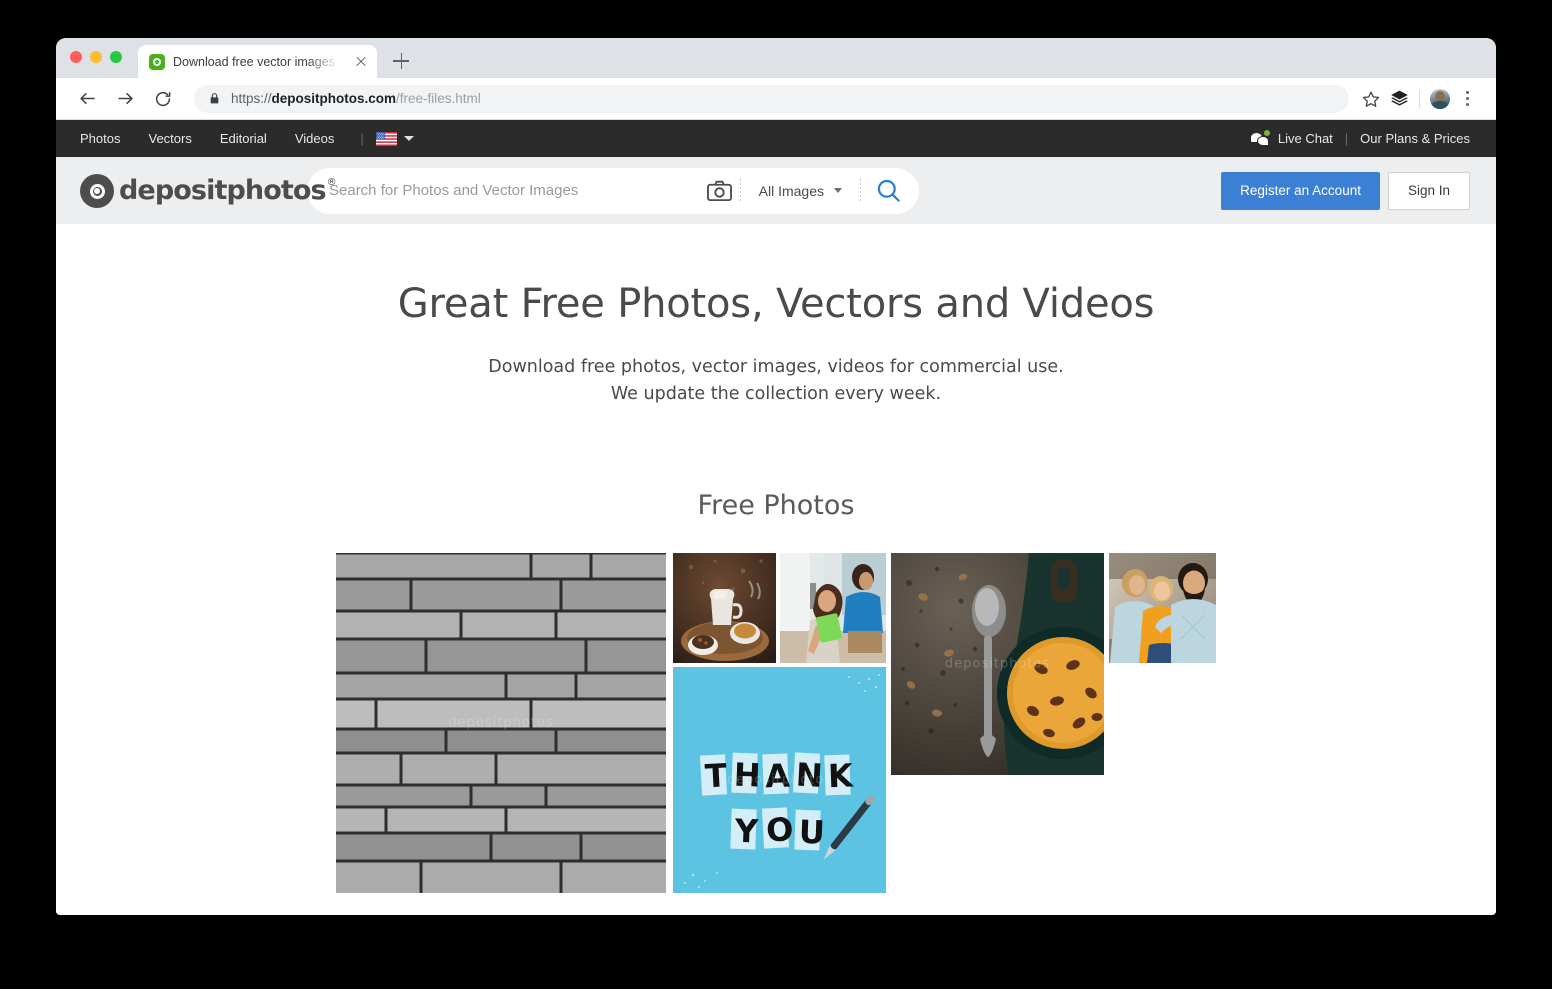  I want to click on layers-icon, so click(1399, 99).